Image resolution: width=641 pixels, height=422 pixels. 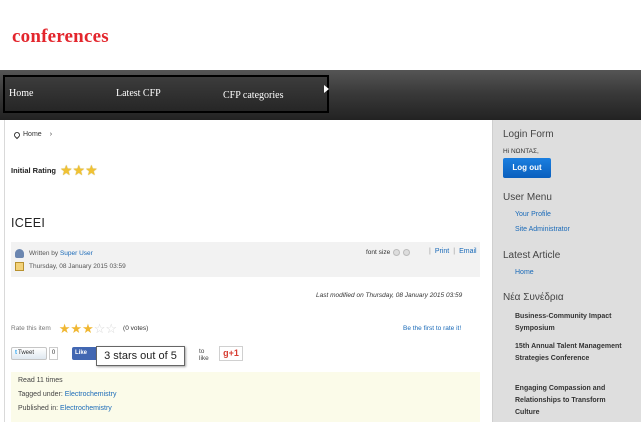 I want to click on print-link: Print, so click(x=442, y=251).